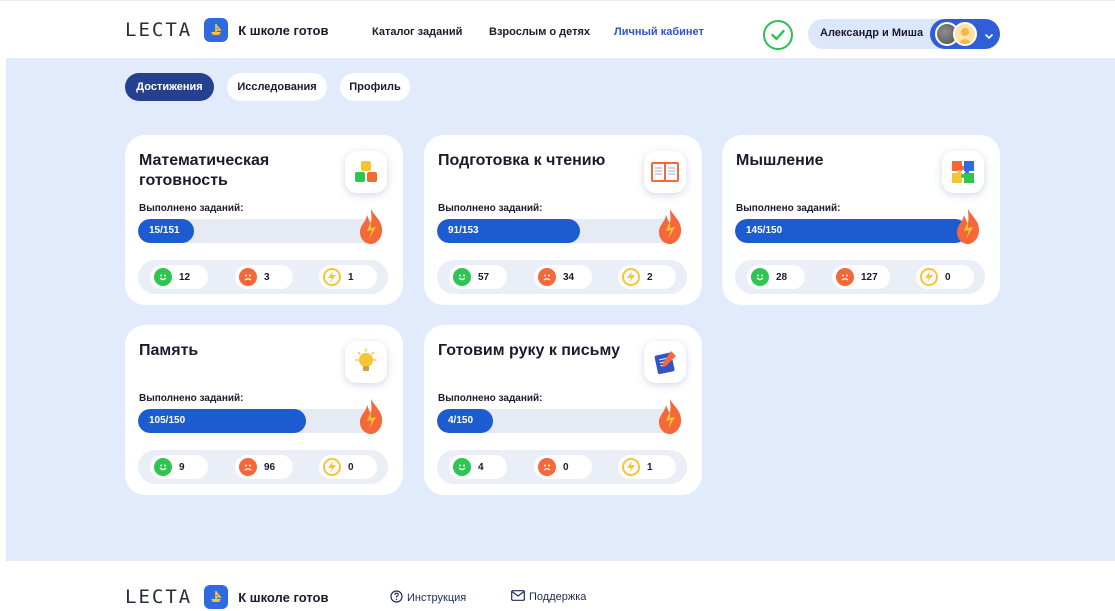 This screenshot has width=1115, height=611. I want to click on instruction-link: Инструкция, so click(428, 598).